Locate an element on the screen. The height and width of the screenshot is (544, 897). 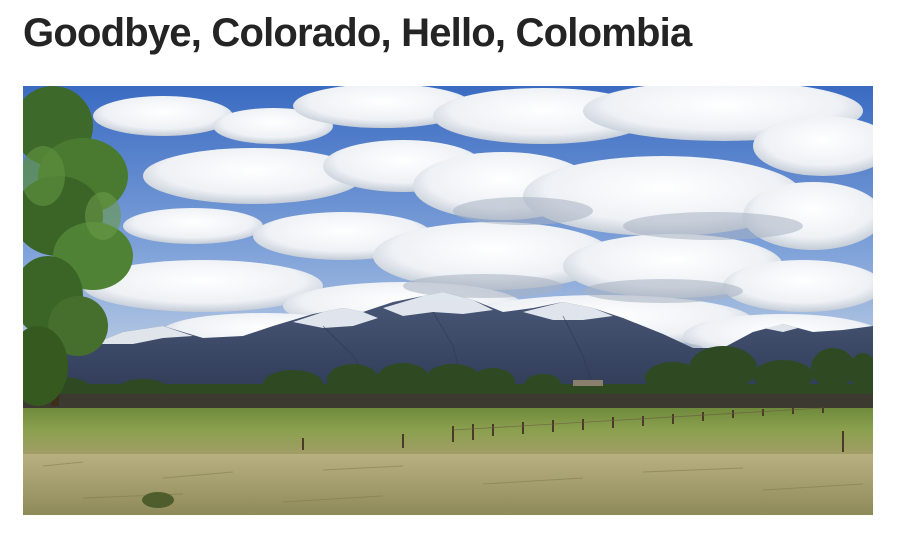
farm-building is located at coordinates (588, 383).